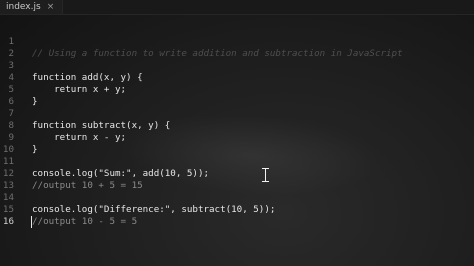  I want to click on code-line: 5 }, so click(237, 89).